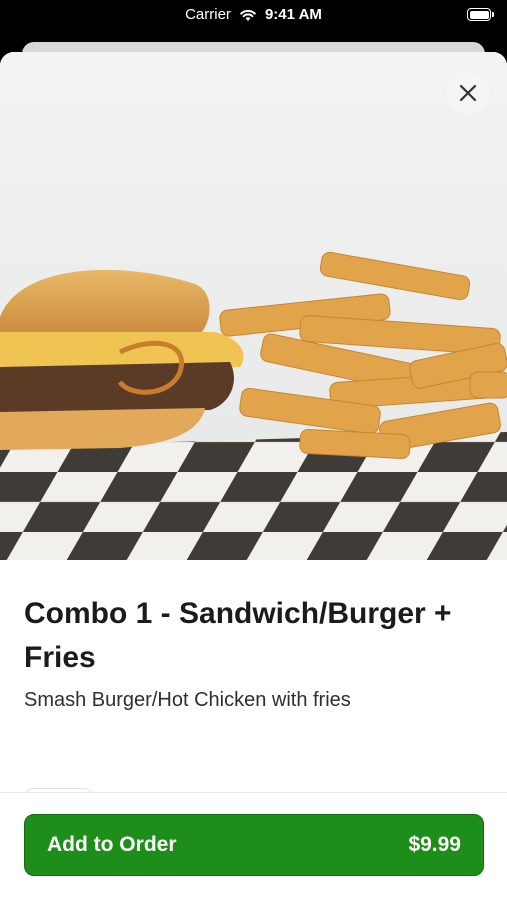 This screenshot has width=507, height=900. Describe the element at coordinates (112, 844) in the screenshot. I see `add-to-order-label: Add to Order` at that location.